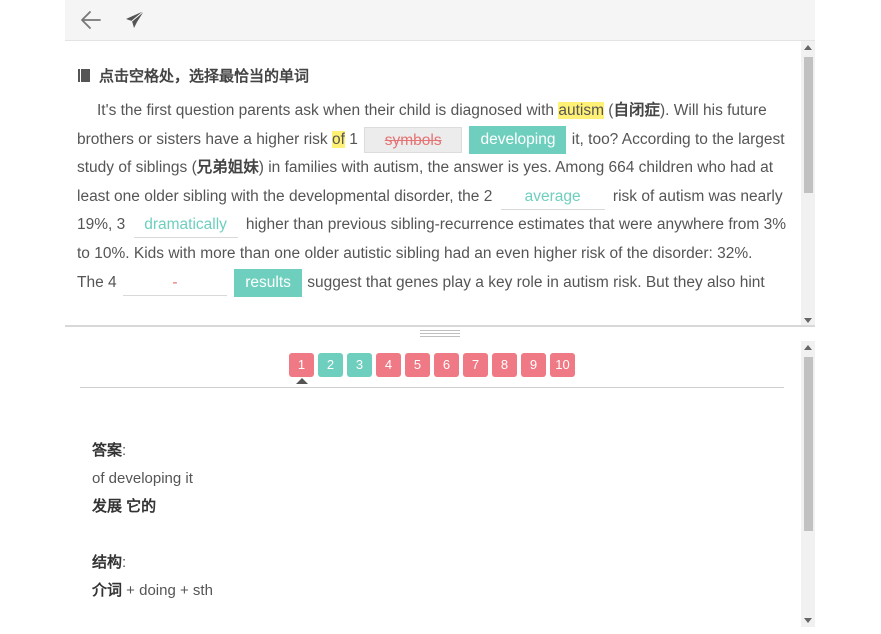 The width and height of the screenshot is (881, 634). Describe the element at coordinates (204, 76) in the screenshot. I see `instruction-title: 点击空格处，选择最恰当的单词` at that location.